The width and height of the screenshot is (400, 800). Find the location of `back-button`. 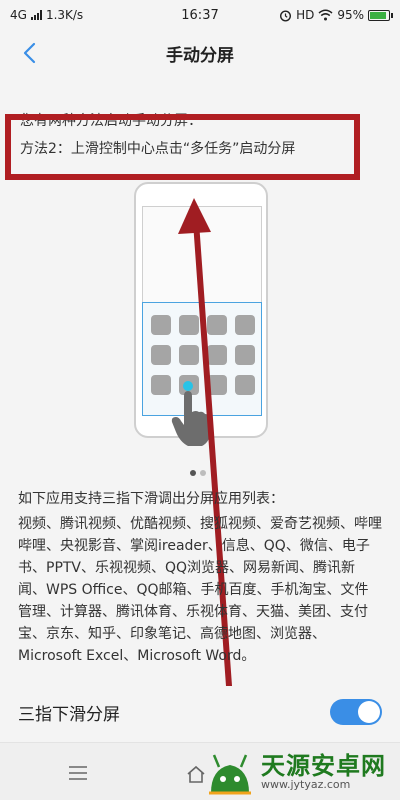

back-button is located at coordinates (29, 53).